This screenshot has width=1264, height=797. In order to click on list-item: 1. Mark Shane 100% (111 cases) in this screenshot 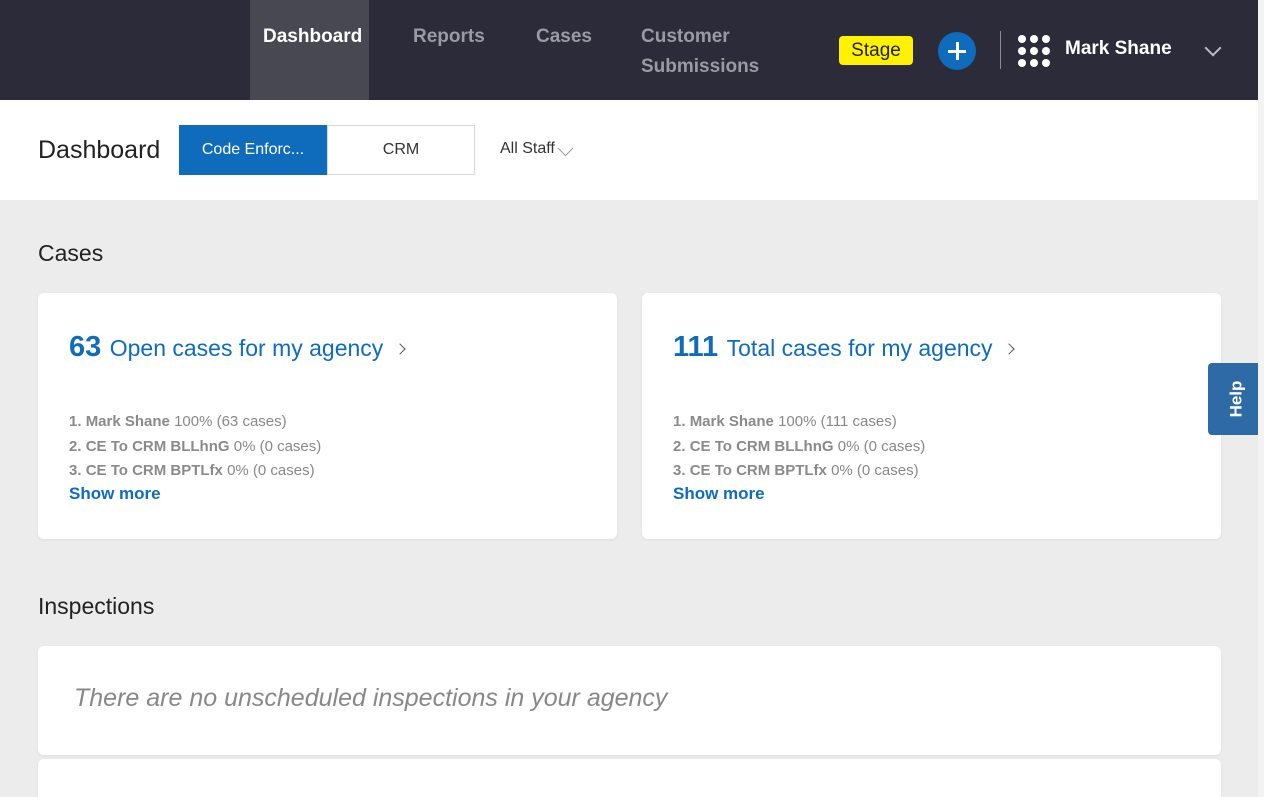, I will do `click(785, 421)`.